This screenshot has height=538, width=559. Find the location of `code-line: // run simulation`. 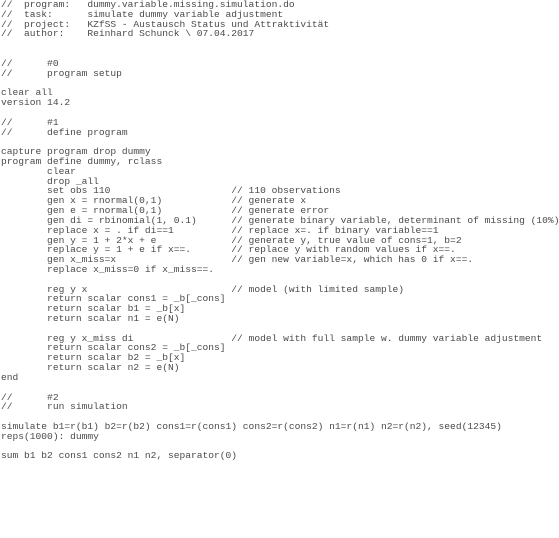

code-line: // run simulation is located at coordinates (64, 407).